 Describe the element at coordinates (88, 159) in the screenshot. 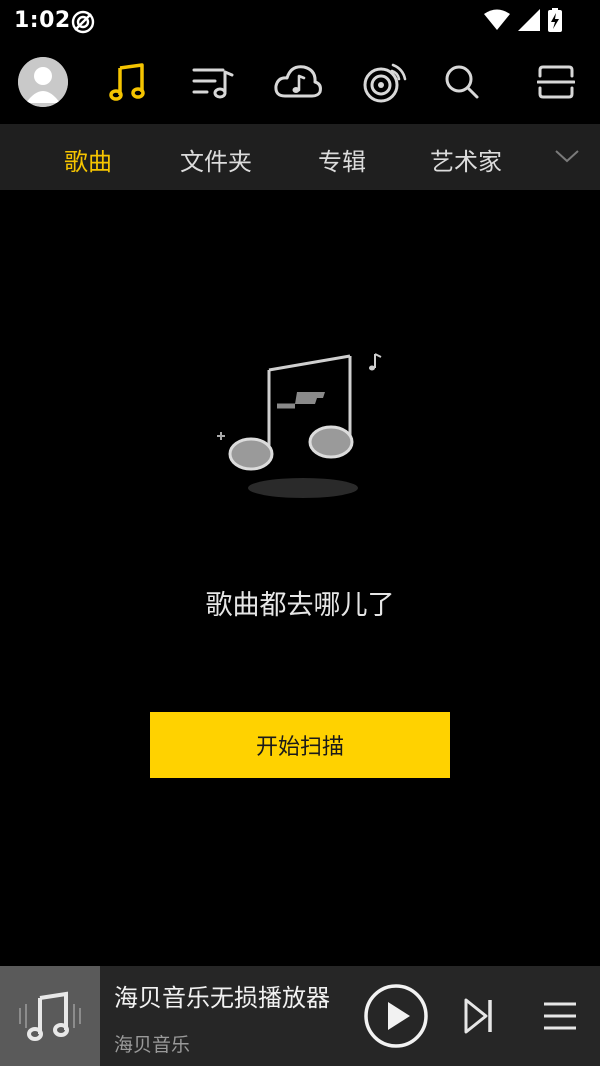

I see `tab-songs: 歌曲` at that location.